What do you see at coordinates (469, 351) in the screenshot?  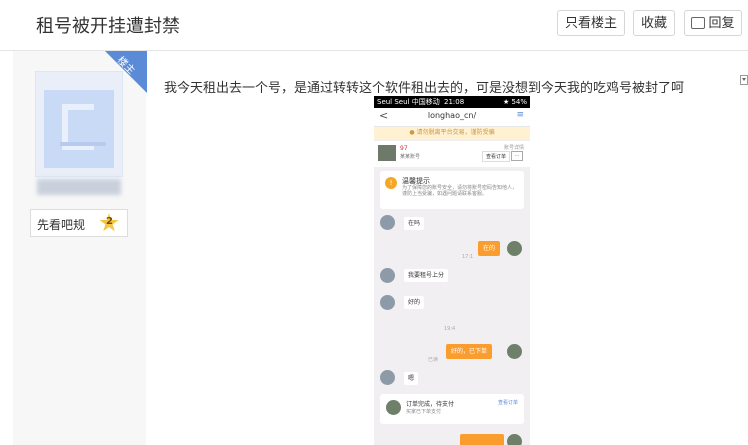 I see `chat-message-out: 好的，已下单` at bounding box center [469, 351].